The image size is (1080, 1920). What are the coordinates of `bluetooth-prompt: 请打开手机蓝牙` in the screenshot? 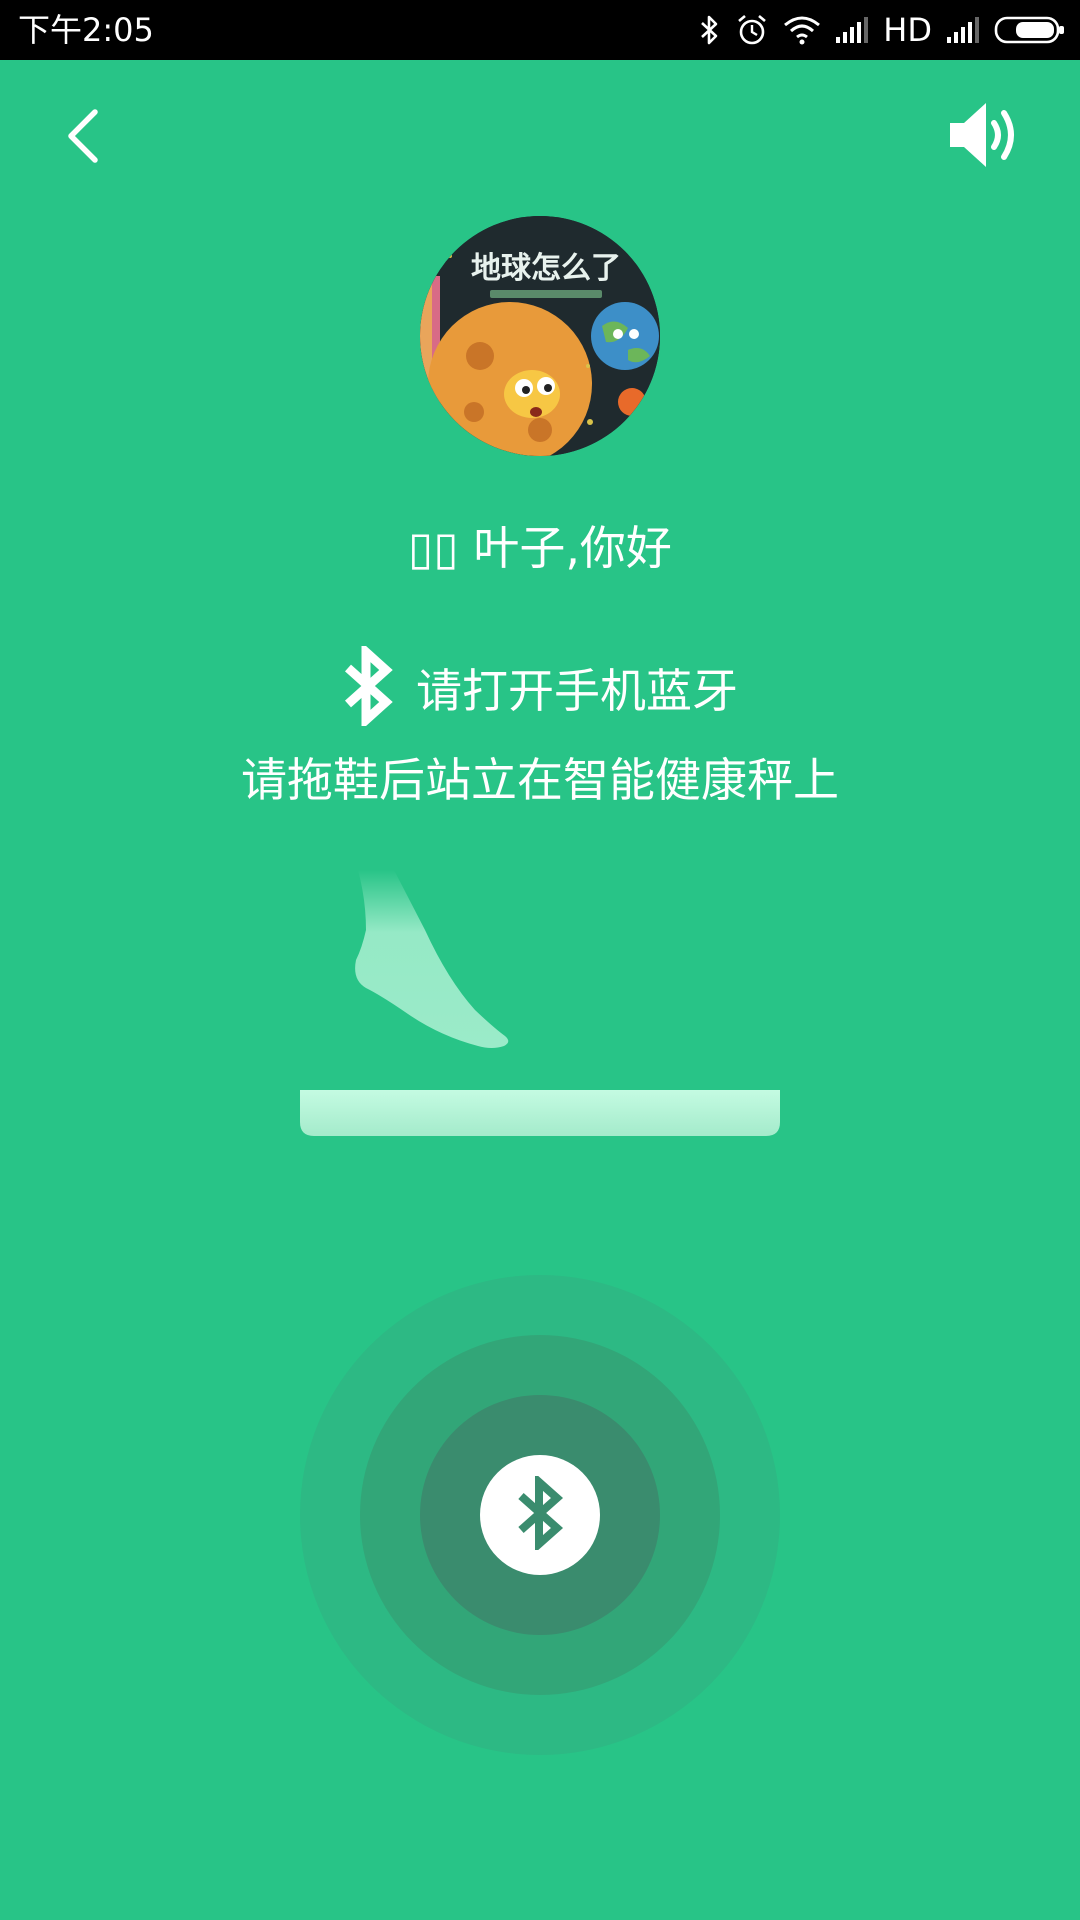 It's located at (540, 686).